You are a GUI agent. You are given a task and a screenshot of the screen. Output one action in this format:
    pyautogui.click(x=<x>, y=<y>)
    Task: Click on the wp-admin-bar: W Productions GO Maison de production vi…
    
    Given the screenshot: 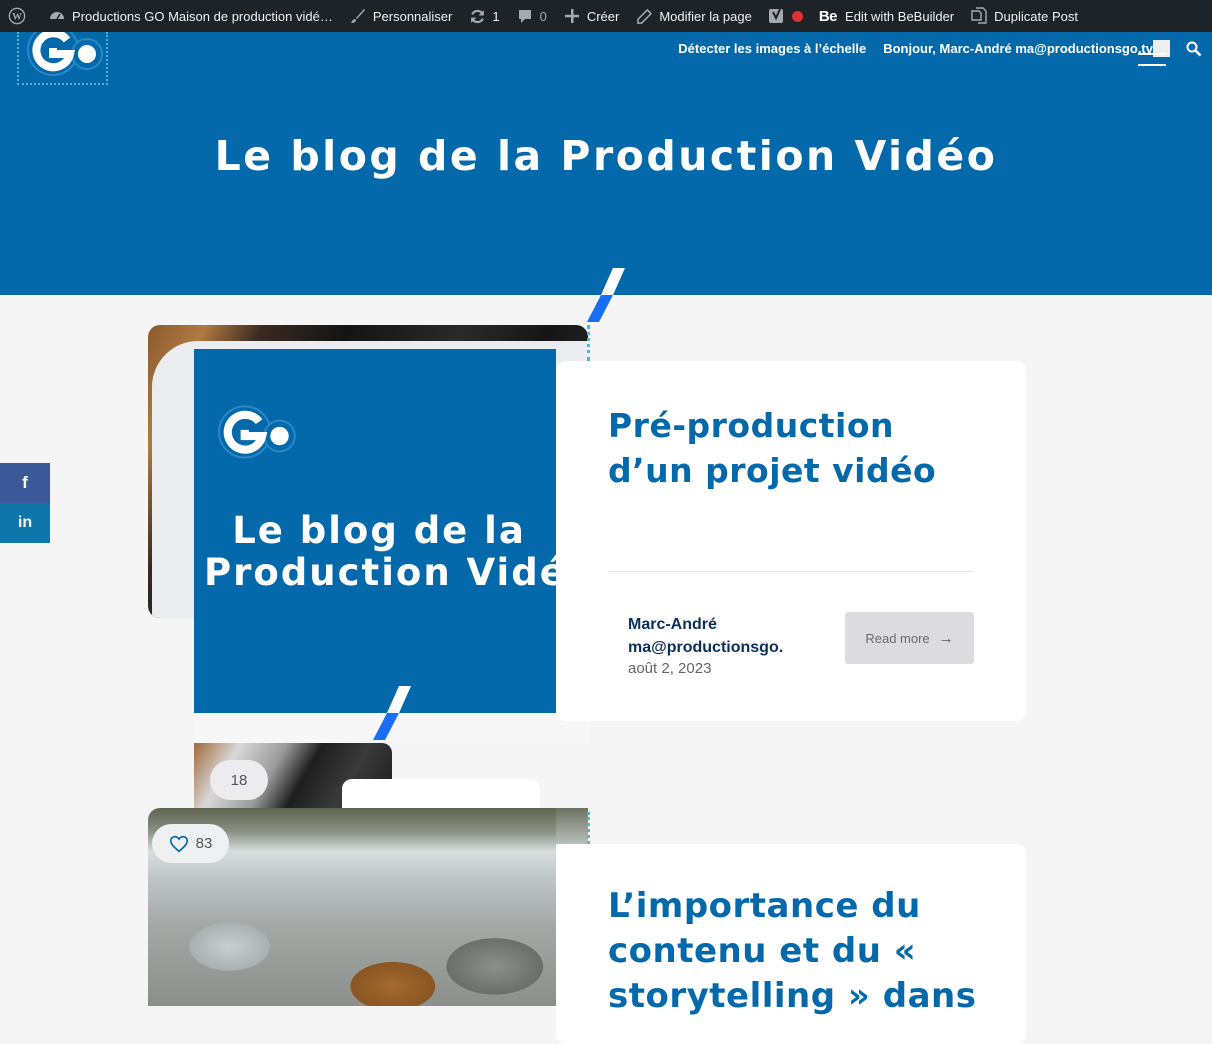 What is the action you would take?
    pyautogui.click(x=606, y=16)
    